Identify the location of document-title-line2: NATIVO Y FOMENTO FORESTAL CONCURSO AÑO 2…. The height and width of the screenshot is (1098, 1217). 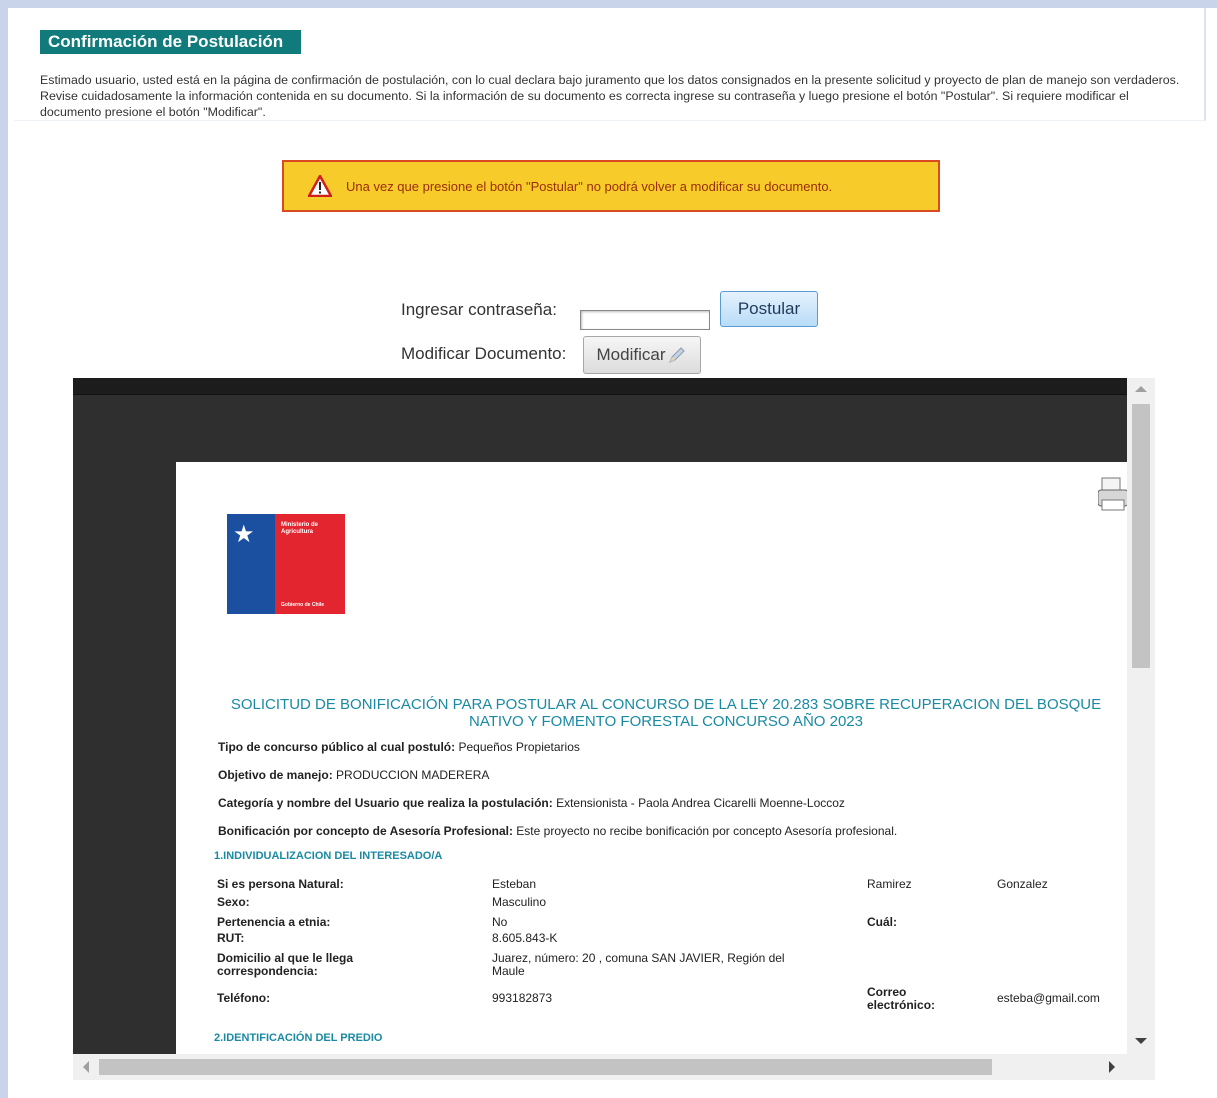
(666, 721).